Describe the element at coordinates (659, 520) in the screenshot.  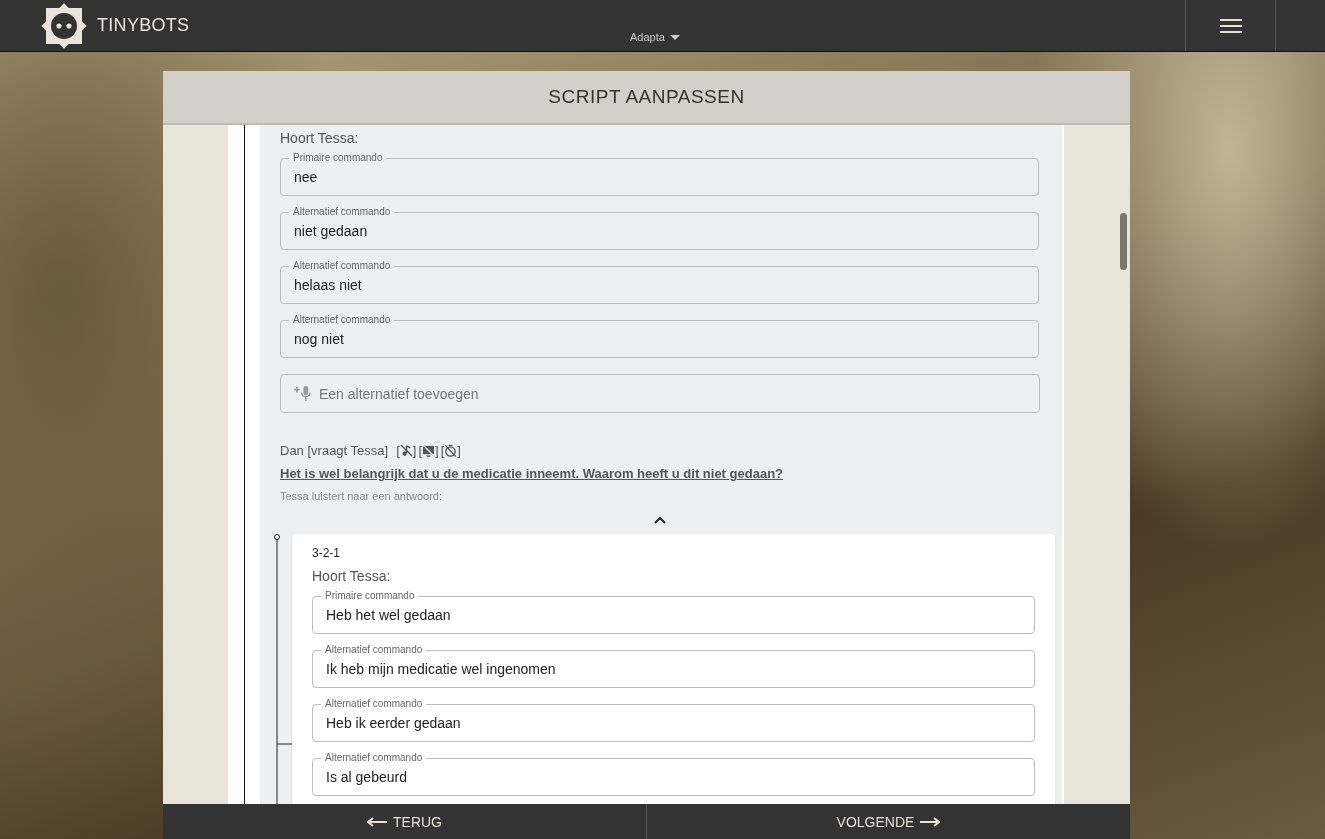
I see `chevron-icon` at that location.